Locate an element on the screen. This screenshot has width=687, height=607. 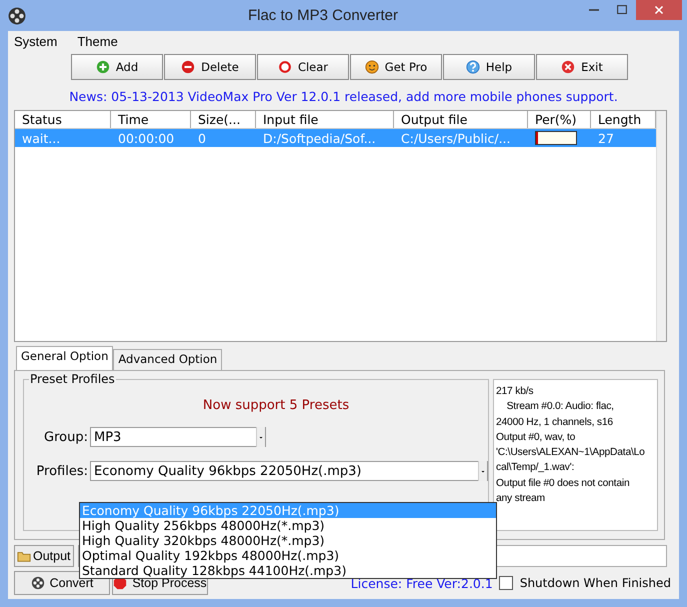
table-cell-text: 0 is located at coordinates (202, 138).